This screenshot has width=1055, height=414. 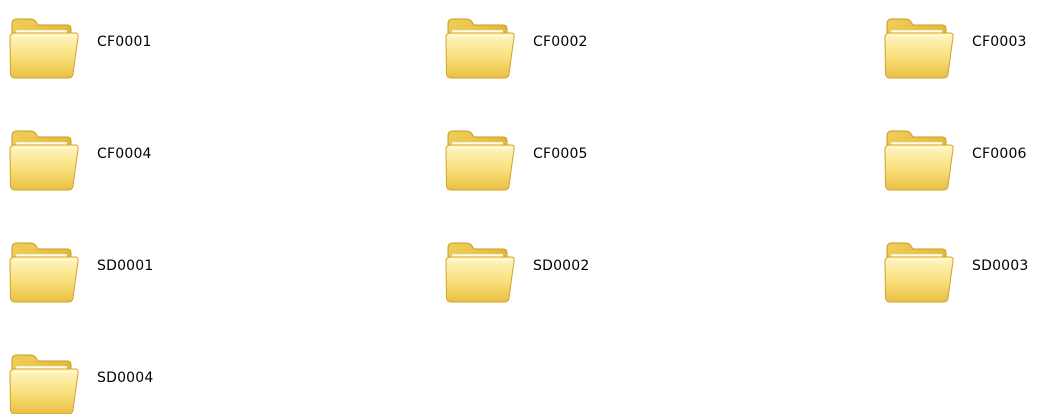 I want to click on folder-item-cf0005: CF0005, so click(x=561, y=152).